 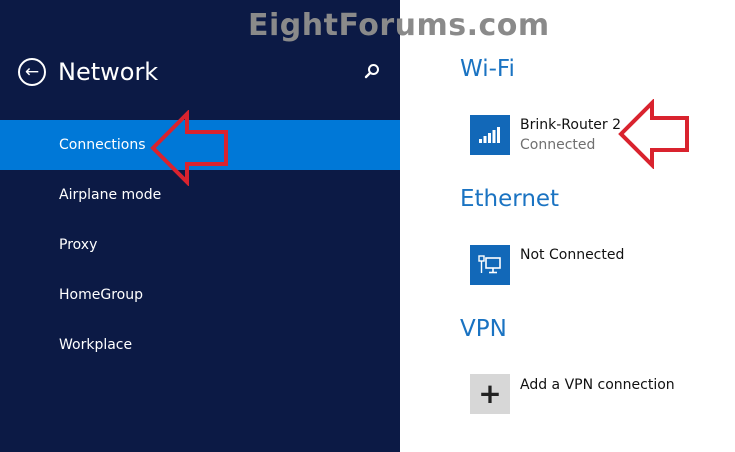 What do you see at coordinates (200, 345) in the screenshot?
I see `nav-item-workplace: Workplace` at bounding box center [200, 345].